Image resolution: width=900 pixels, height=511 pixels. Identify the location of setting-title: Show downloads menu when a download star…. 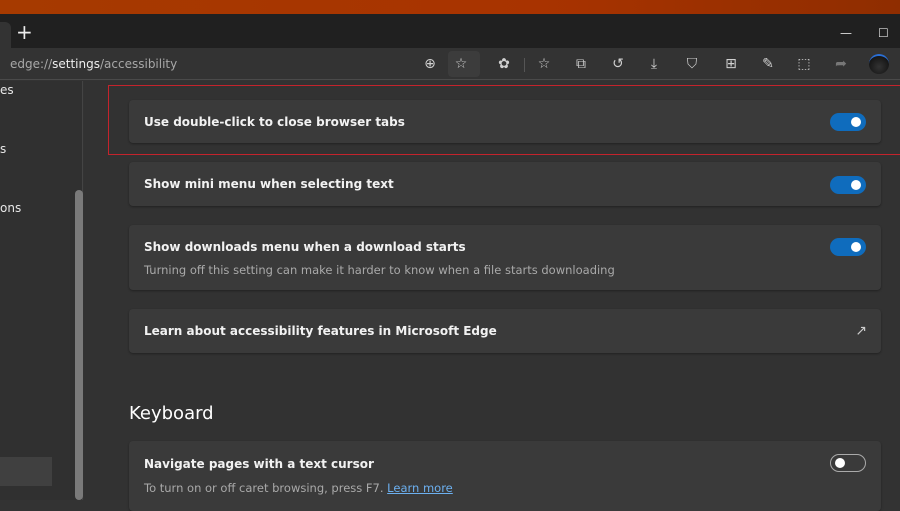
(305, 247).